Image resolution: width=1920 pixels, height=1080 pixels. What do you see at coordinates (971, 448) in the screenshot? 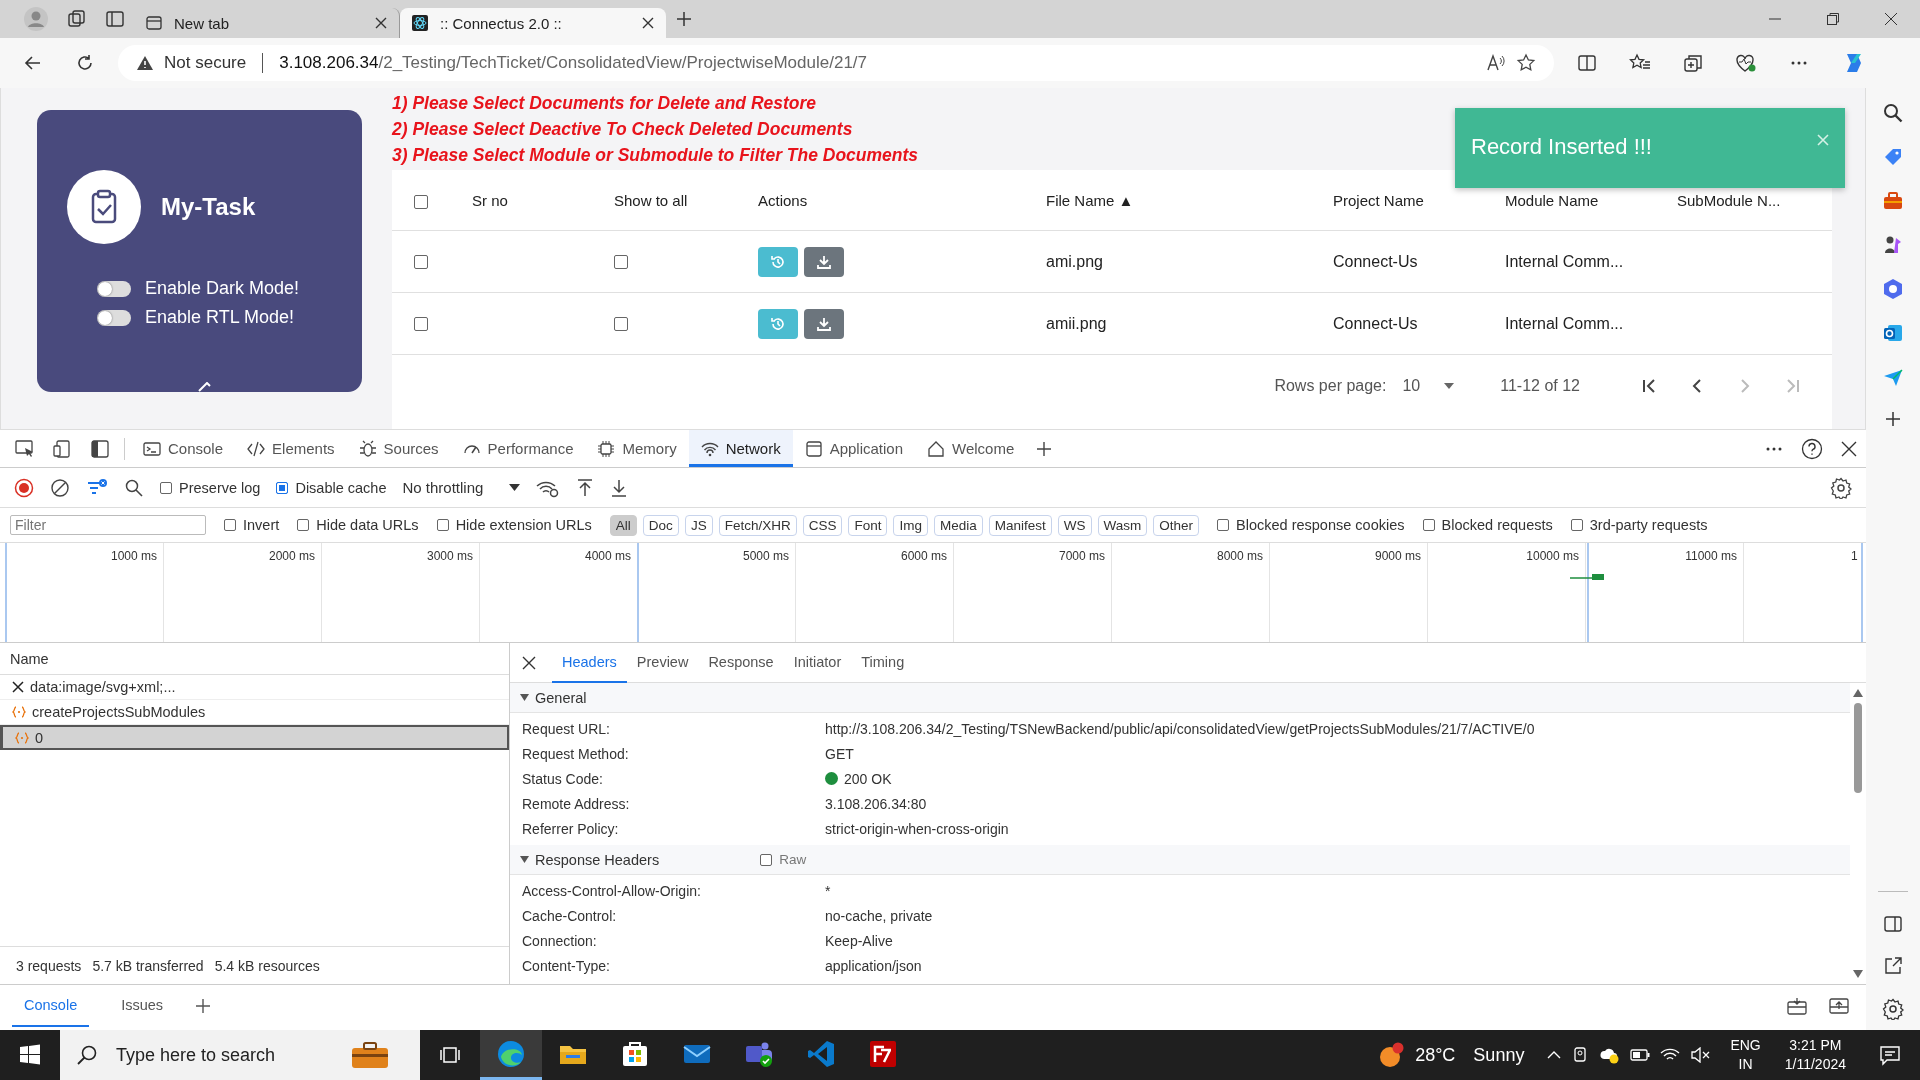
I see `devtools-tab: Welcome` at bounding box center [971, 448].